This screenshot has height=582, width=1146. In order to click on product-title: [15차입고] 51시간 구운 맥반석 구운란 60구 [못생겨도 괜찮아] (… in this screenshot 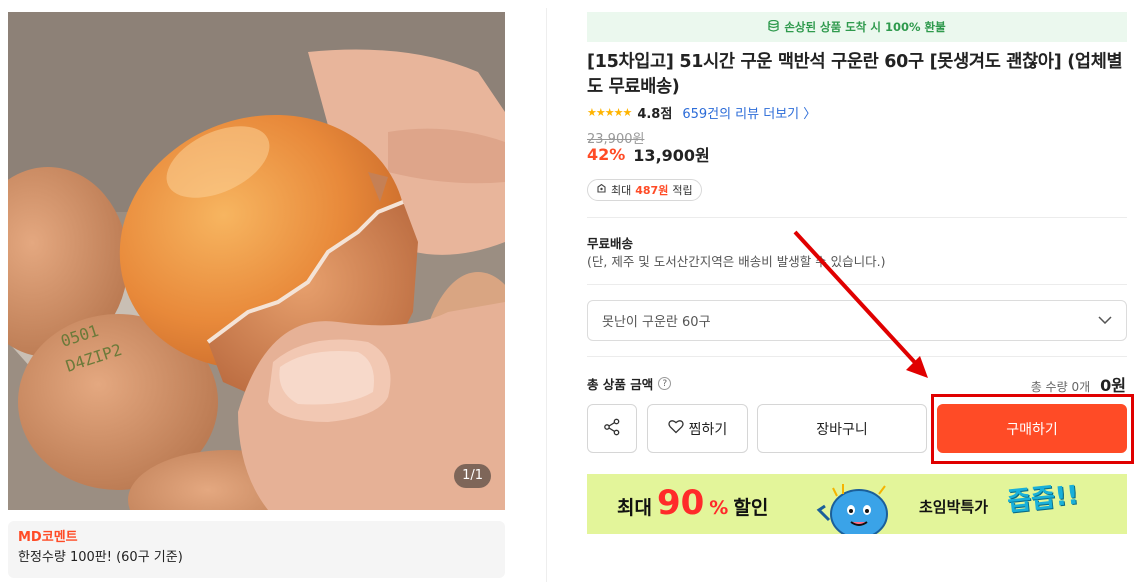, I will do `click(855, 74)`.